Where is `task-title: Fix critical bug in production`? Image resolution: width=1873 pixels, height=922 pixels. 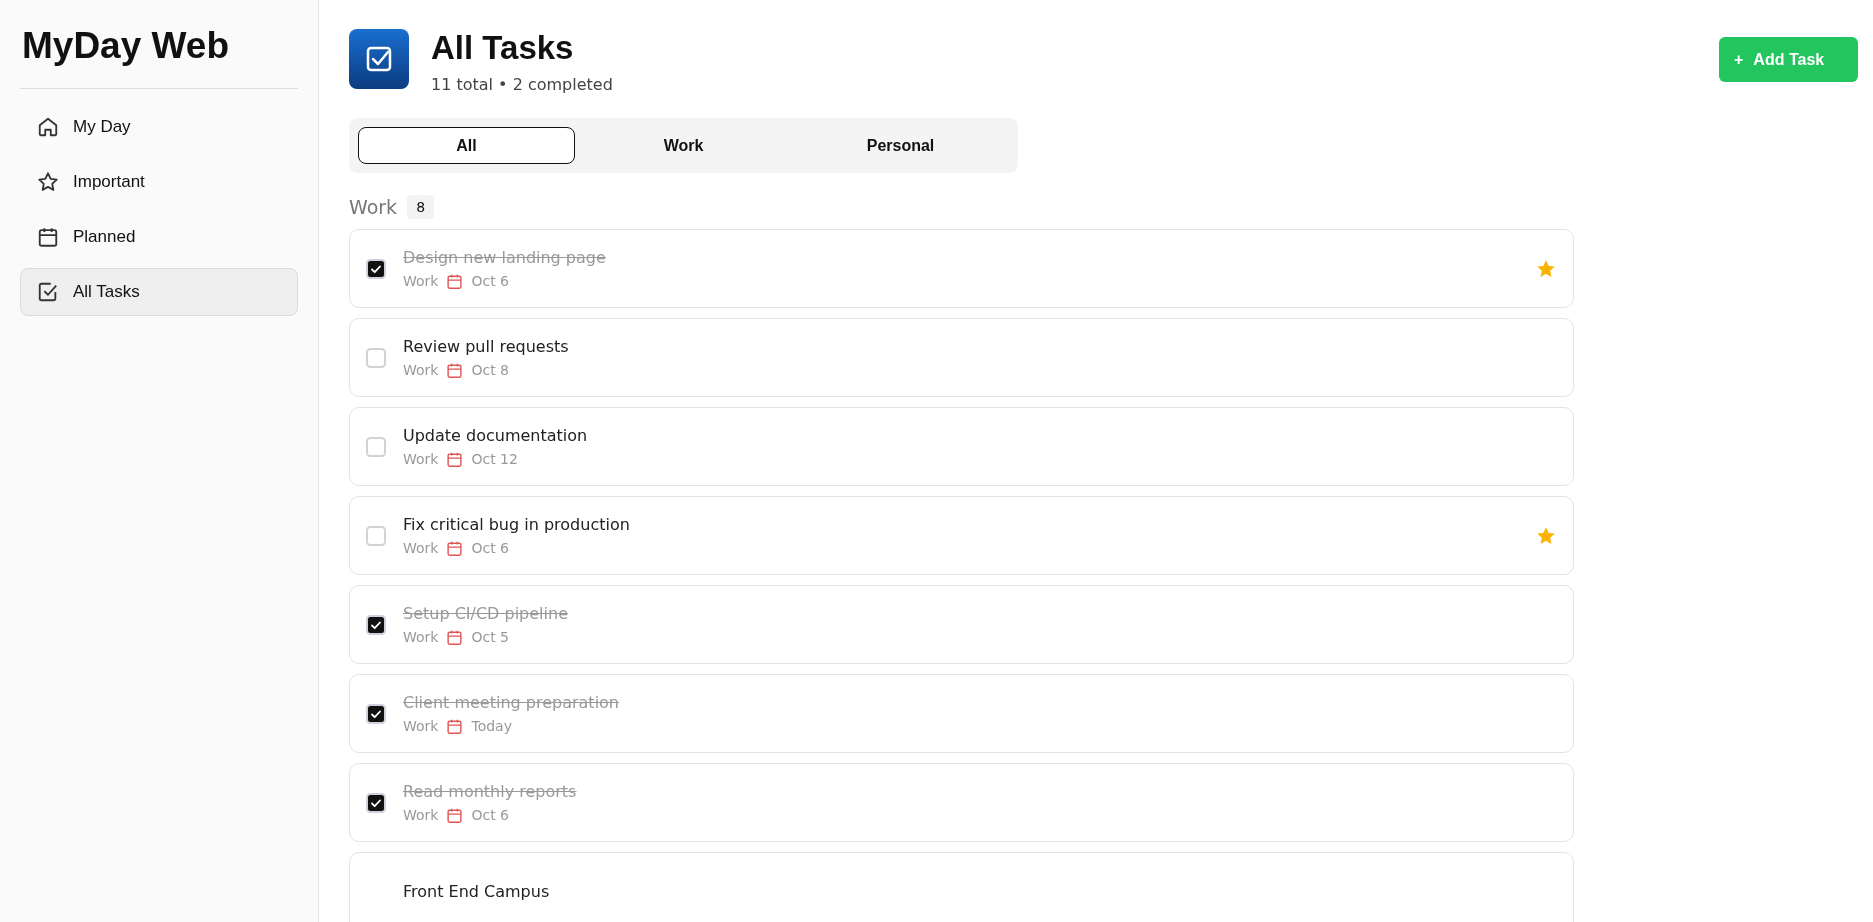
task-title: Fix critical bug in production is located at coordinates (517, 524).